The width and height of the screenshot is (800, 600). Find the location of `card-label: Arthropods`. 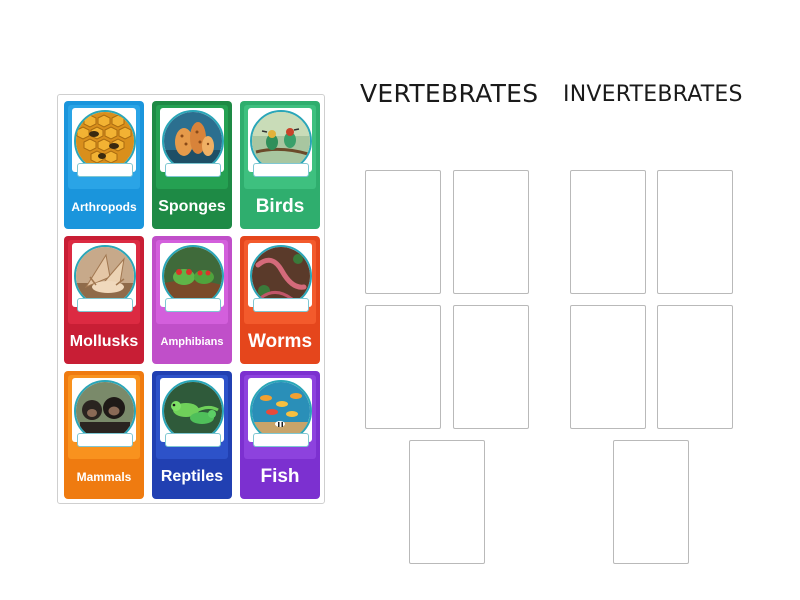

card-label: Arthropods is located at coordinates (104, 207).